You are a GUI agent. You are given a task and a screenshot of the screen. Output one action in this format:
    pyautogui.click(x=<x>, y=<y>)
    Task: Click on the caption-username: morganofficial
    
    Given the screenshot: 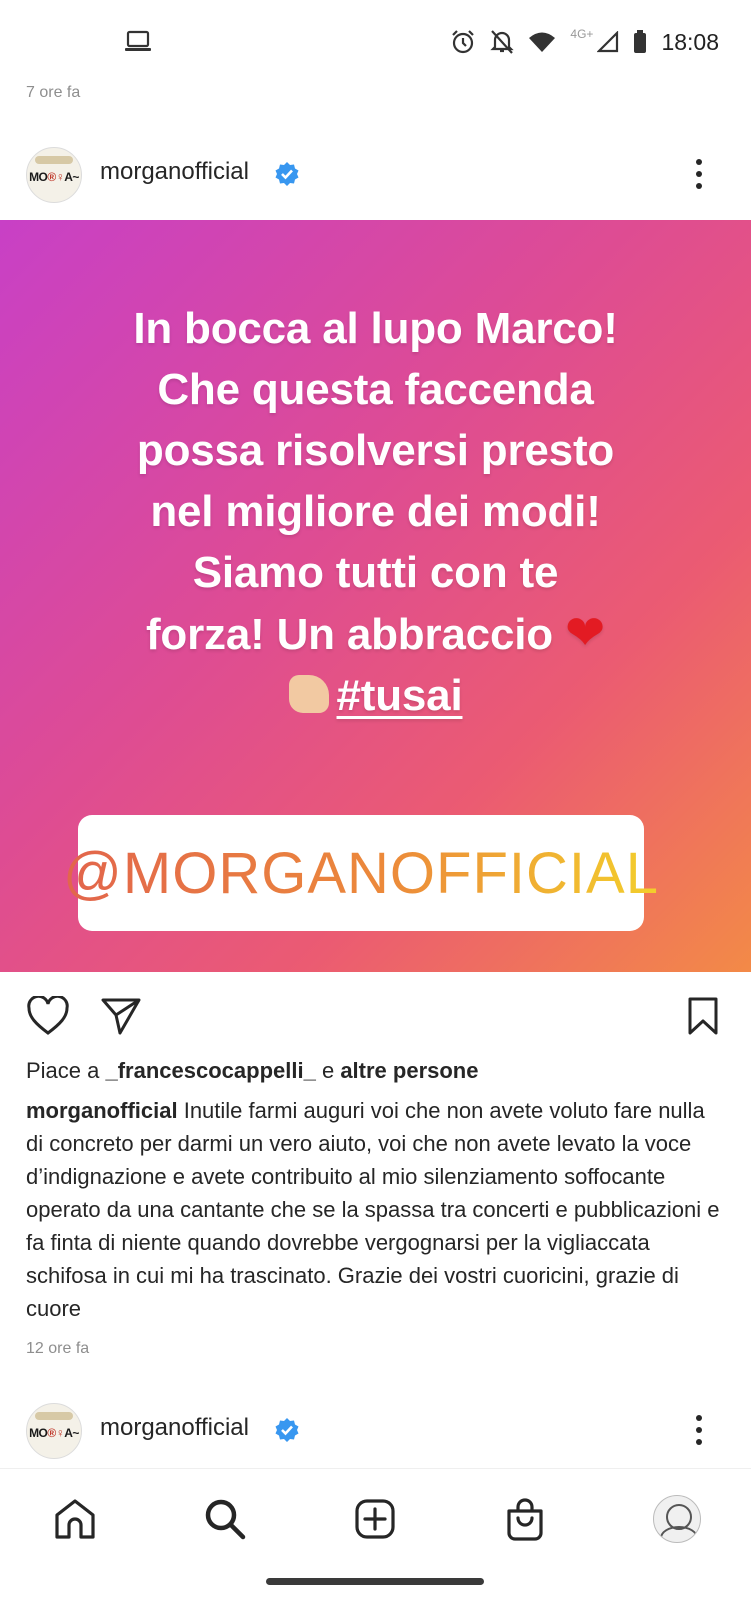 What is the action you would take?
    pyautogui.click(x=102, y=1110)
    